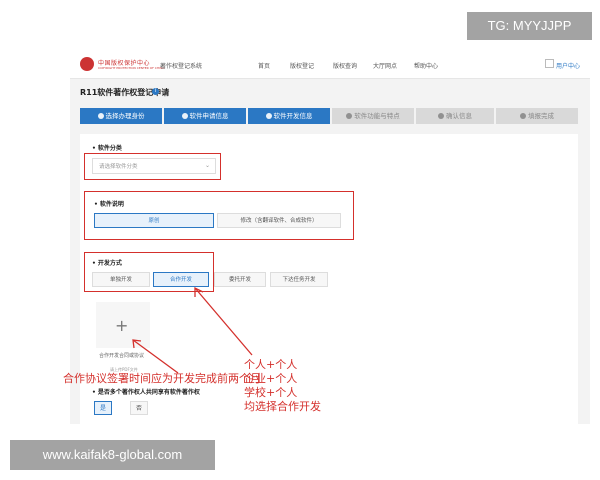  I want to click on annotation-right-line-4: 均选择合作开发, so click(282, 406).